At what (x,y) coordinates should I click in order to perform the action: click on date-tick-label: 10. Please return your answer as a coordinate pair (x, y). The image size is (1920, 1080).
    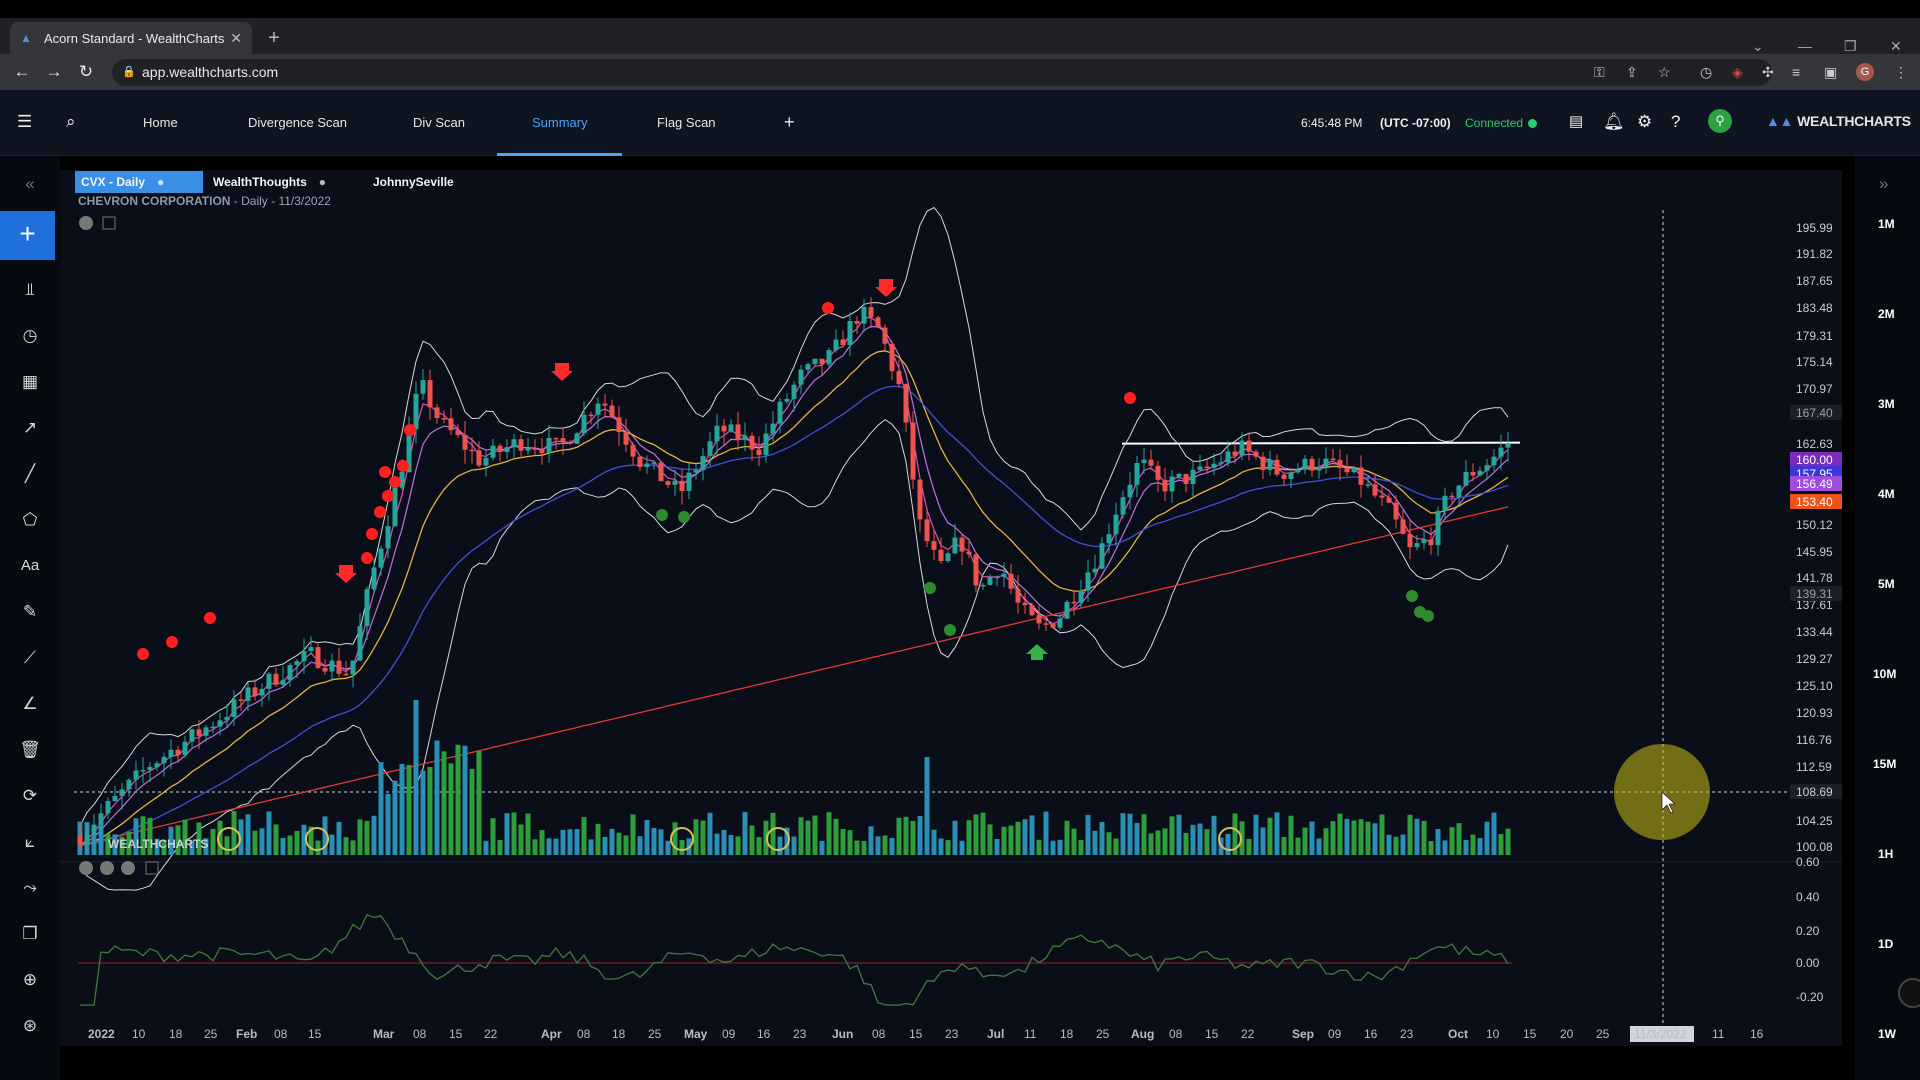
    Looking at the image, I should click on (1493, 1034).